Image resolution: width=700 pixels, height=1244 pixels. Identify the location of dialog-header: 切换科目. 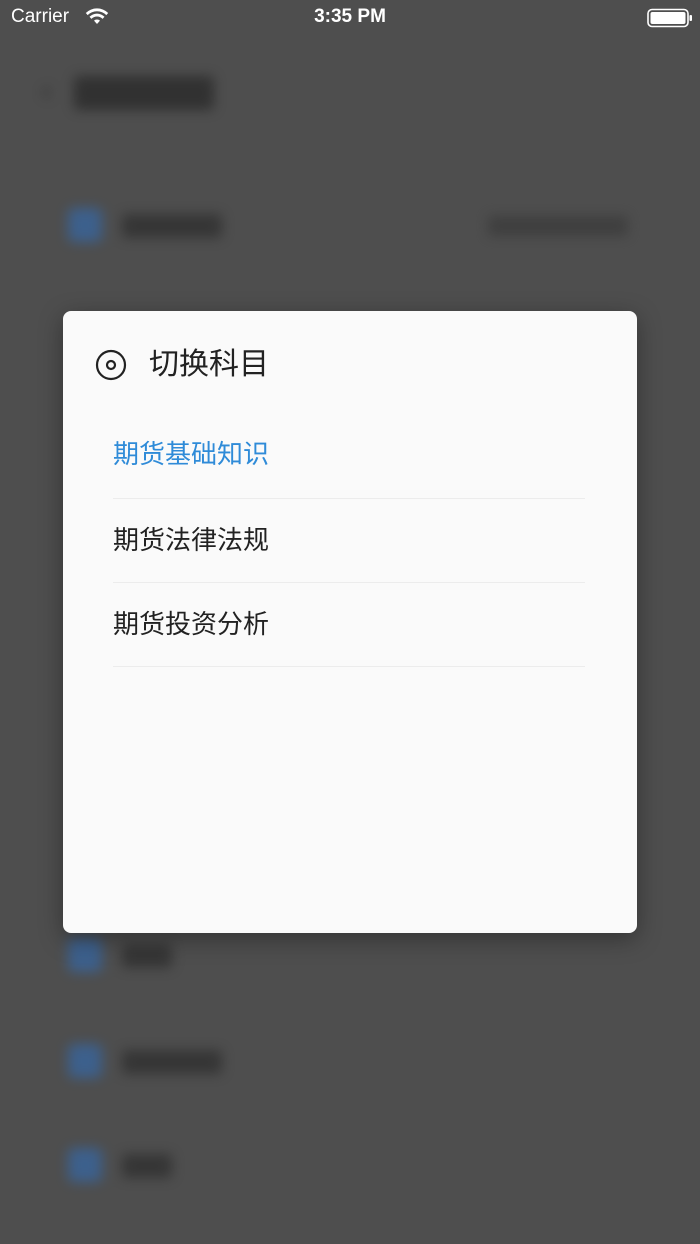
(345, 365).